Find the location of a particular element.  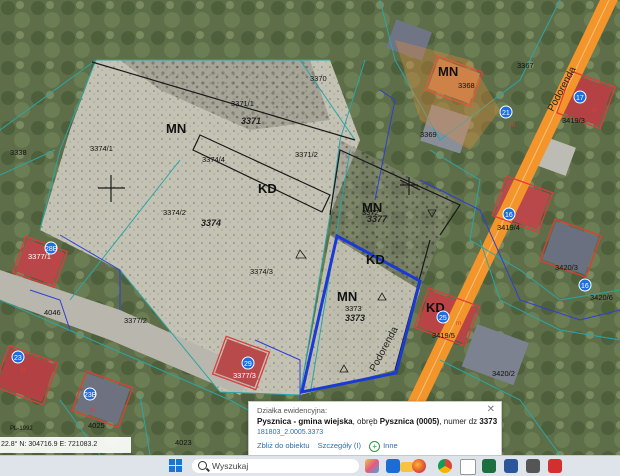

outlook-icon is located at coordinates (393, 466).